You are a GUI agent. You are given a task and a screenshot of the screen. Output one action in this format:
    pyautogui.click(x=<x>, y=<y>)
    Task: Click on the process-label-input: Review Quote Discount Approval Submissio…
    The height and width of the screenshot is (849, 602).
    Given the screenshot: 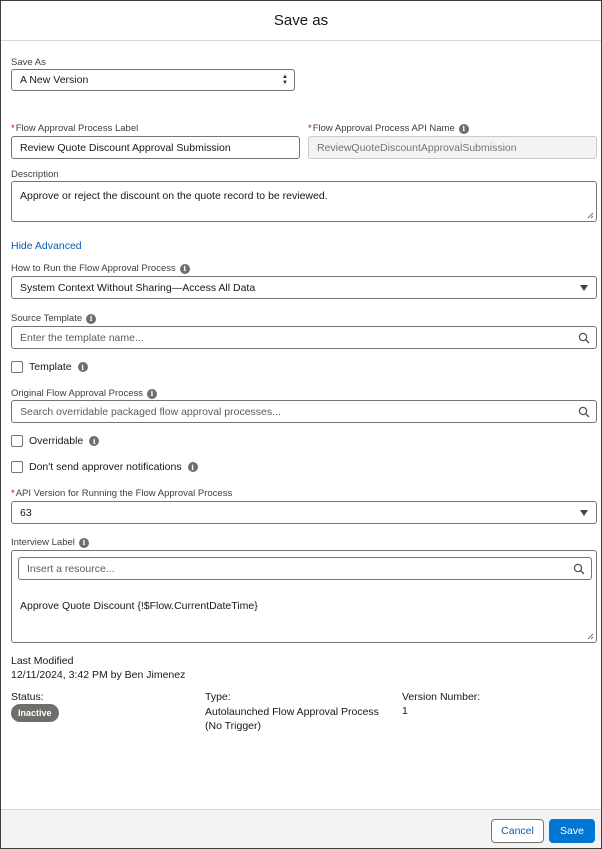 What is the action you would take?
    pyautogui.click(x=155, y=147)
    